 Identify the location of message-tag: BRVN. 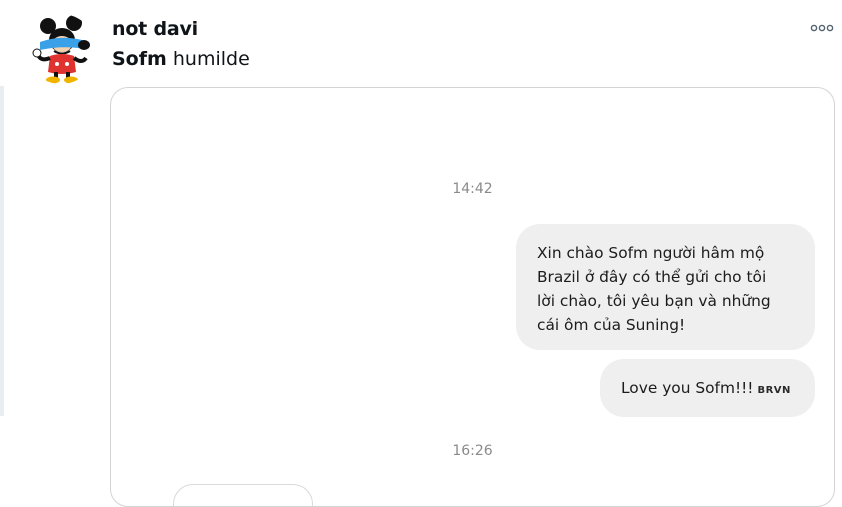
(774, 390).